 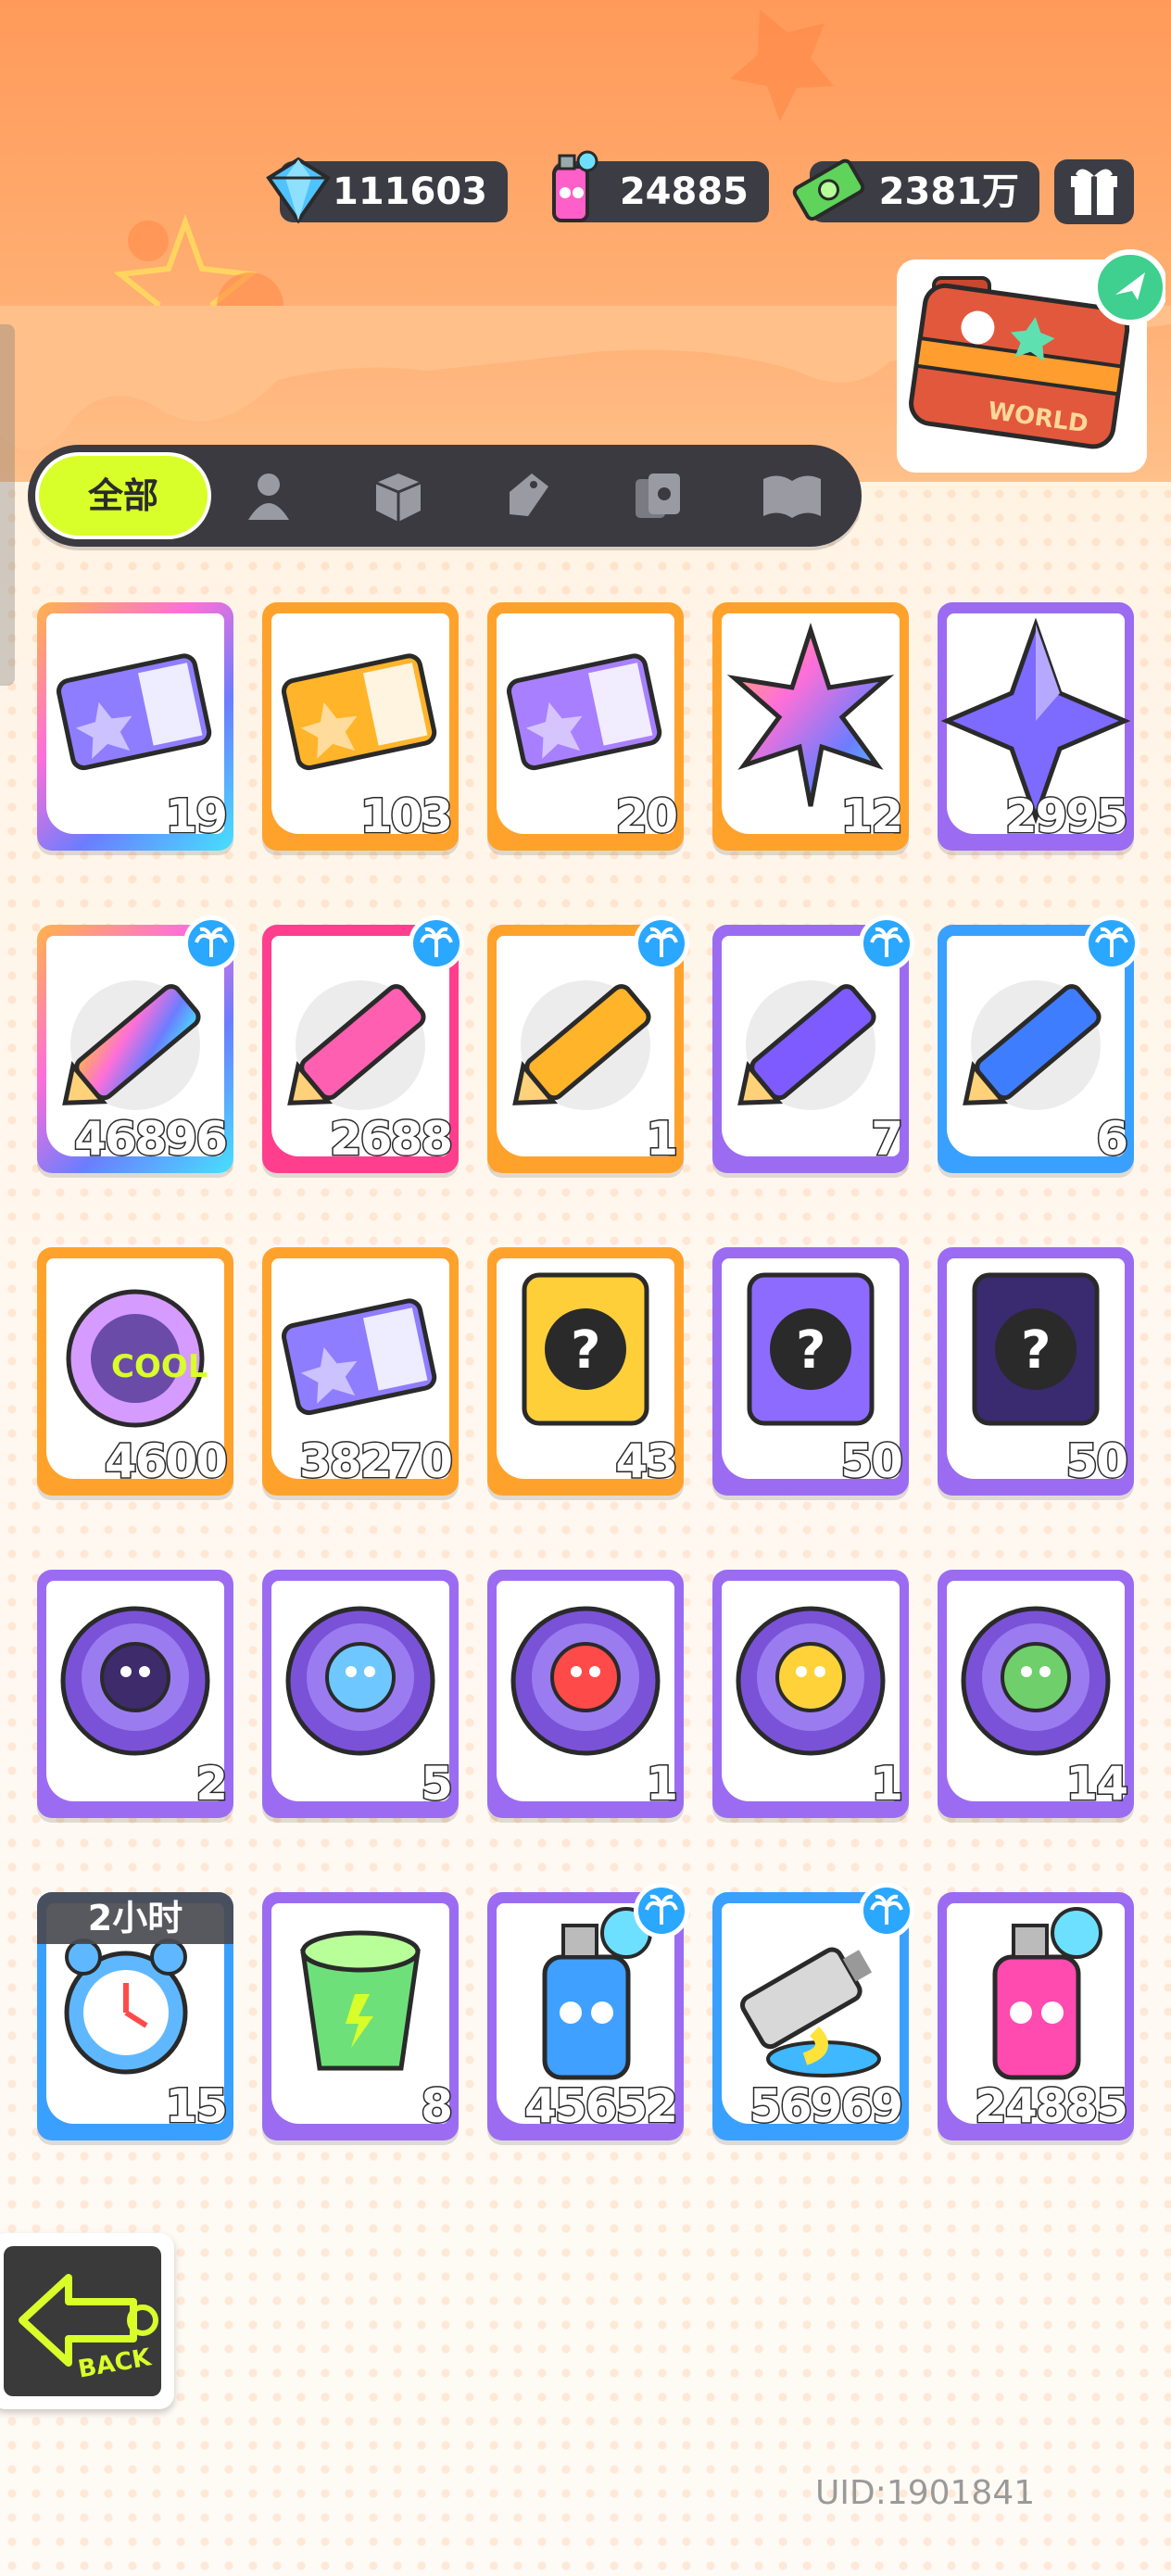 What do you see at coordinates (1112, 1139) in the screenshot?
I see `item-quantity: 6` at bounding box center [1112, 1139].